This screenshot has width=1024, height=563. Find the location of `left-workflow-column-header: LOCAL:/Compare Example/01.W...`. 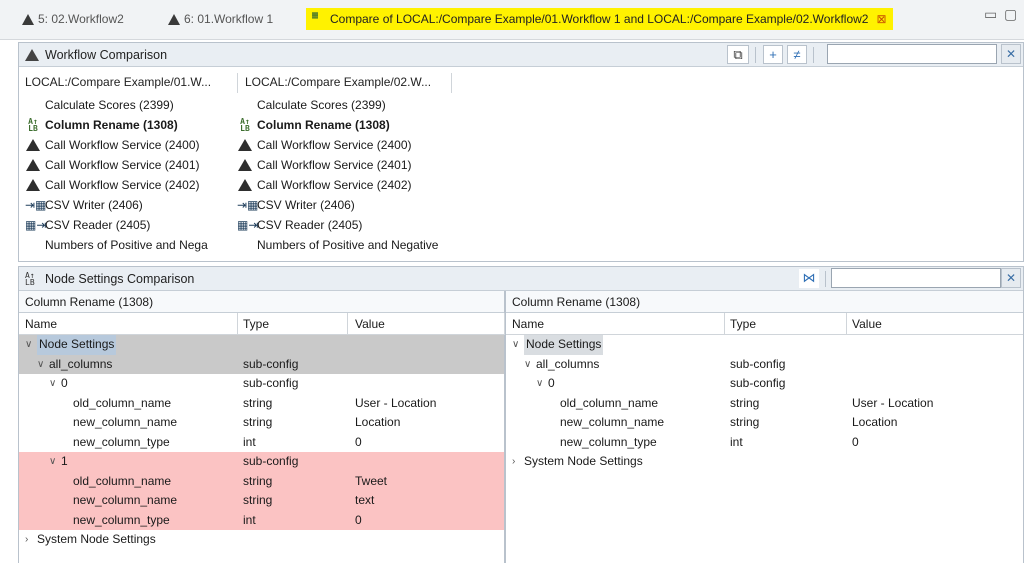

left-workflow-column-header: LOCAL:/Compare Example/01.W... is located at coordinates (118, 82).